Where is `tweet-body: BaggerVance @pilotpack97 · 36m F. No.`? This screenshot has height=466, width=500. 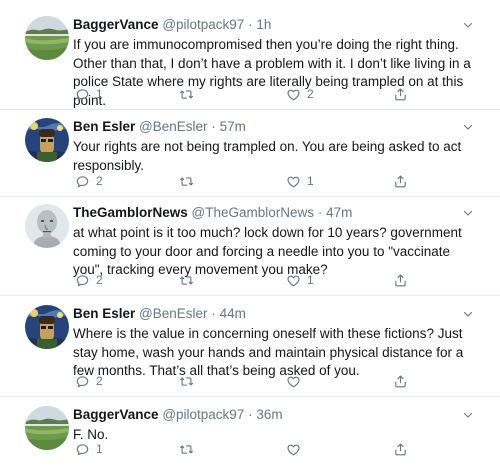 tweet-body: BaggerVance @pilotpack97 · 36m F. No. is located at coordinates (278, 425).